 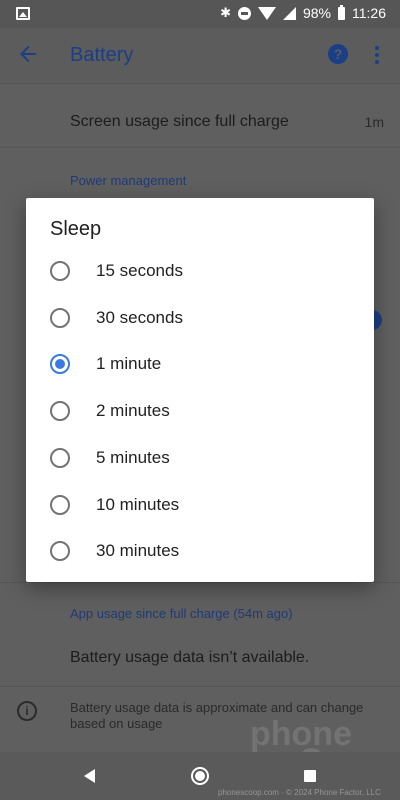 I want to click on wifi-icon, so click(x=266, y=13).